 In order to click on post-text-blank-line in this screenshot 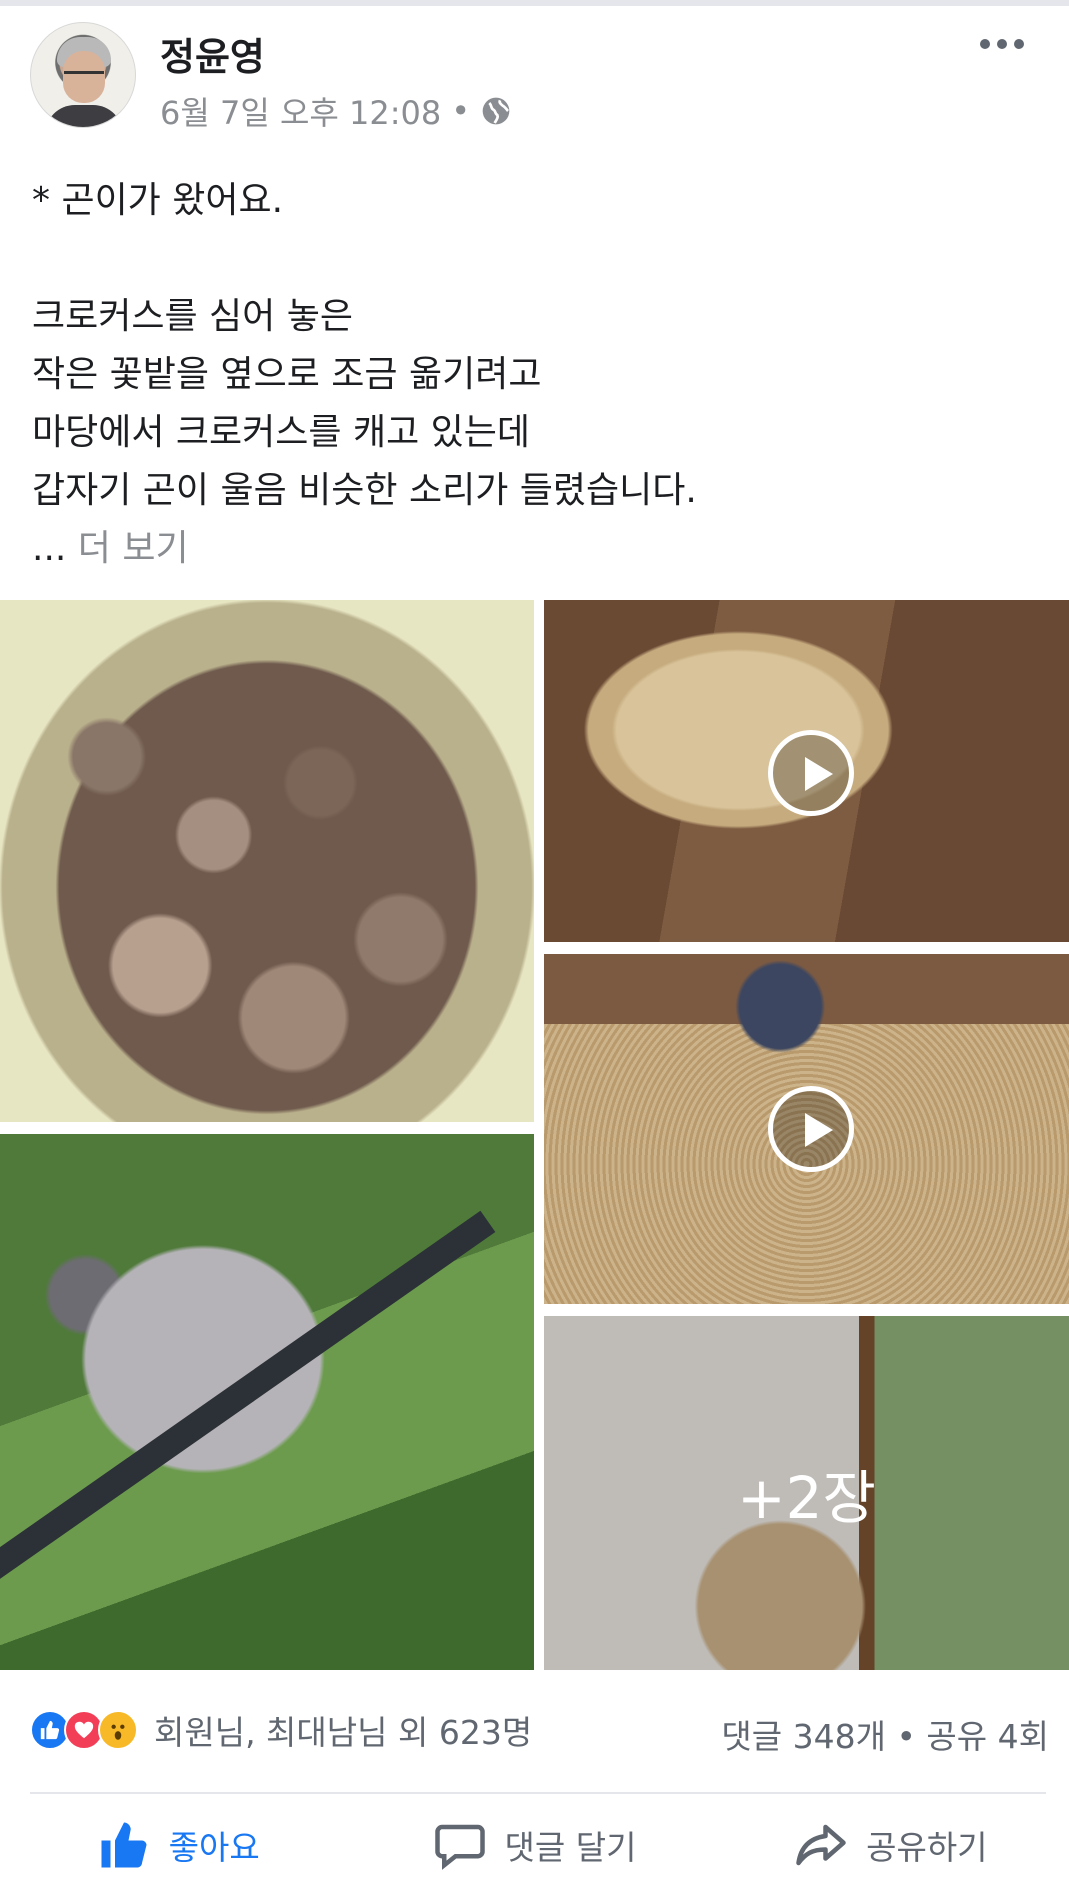, I will do `click(537, 259)`.